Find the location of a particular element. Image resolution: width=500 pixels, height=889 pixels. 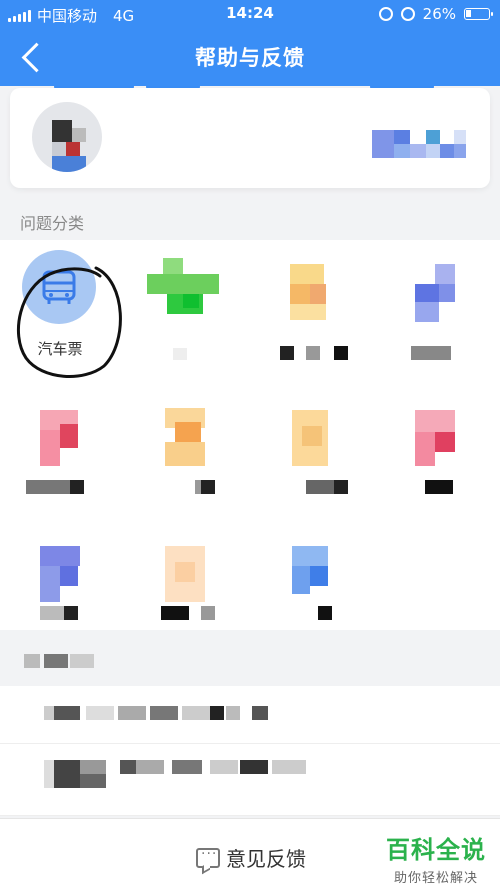

category-label: 汽车票 is located at coordinates (60, 349).